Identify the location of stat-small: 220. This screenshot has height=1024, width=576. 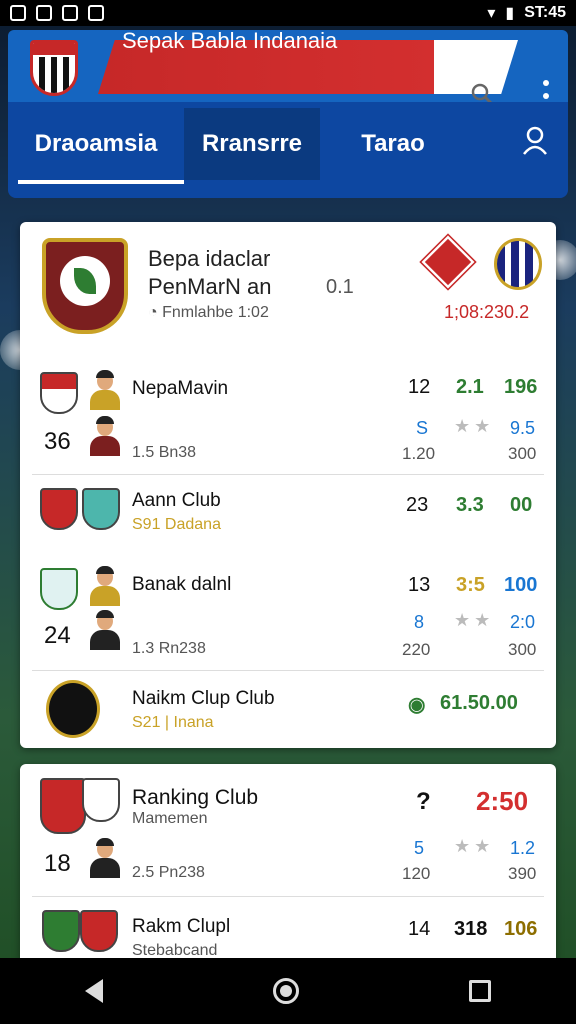
(416, 649).